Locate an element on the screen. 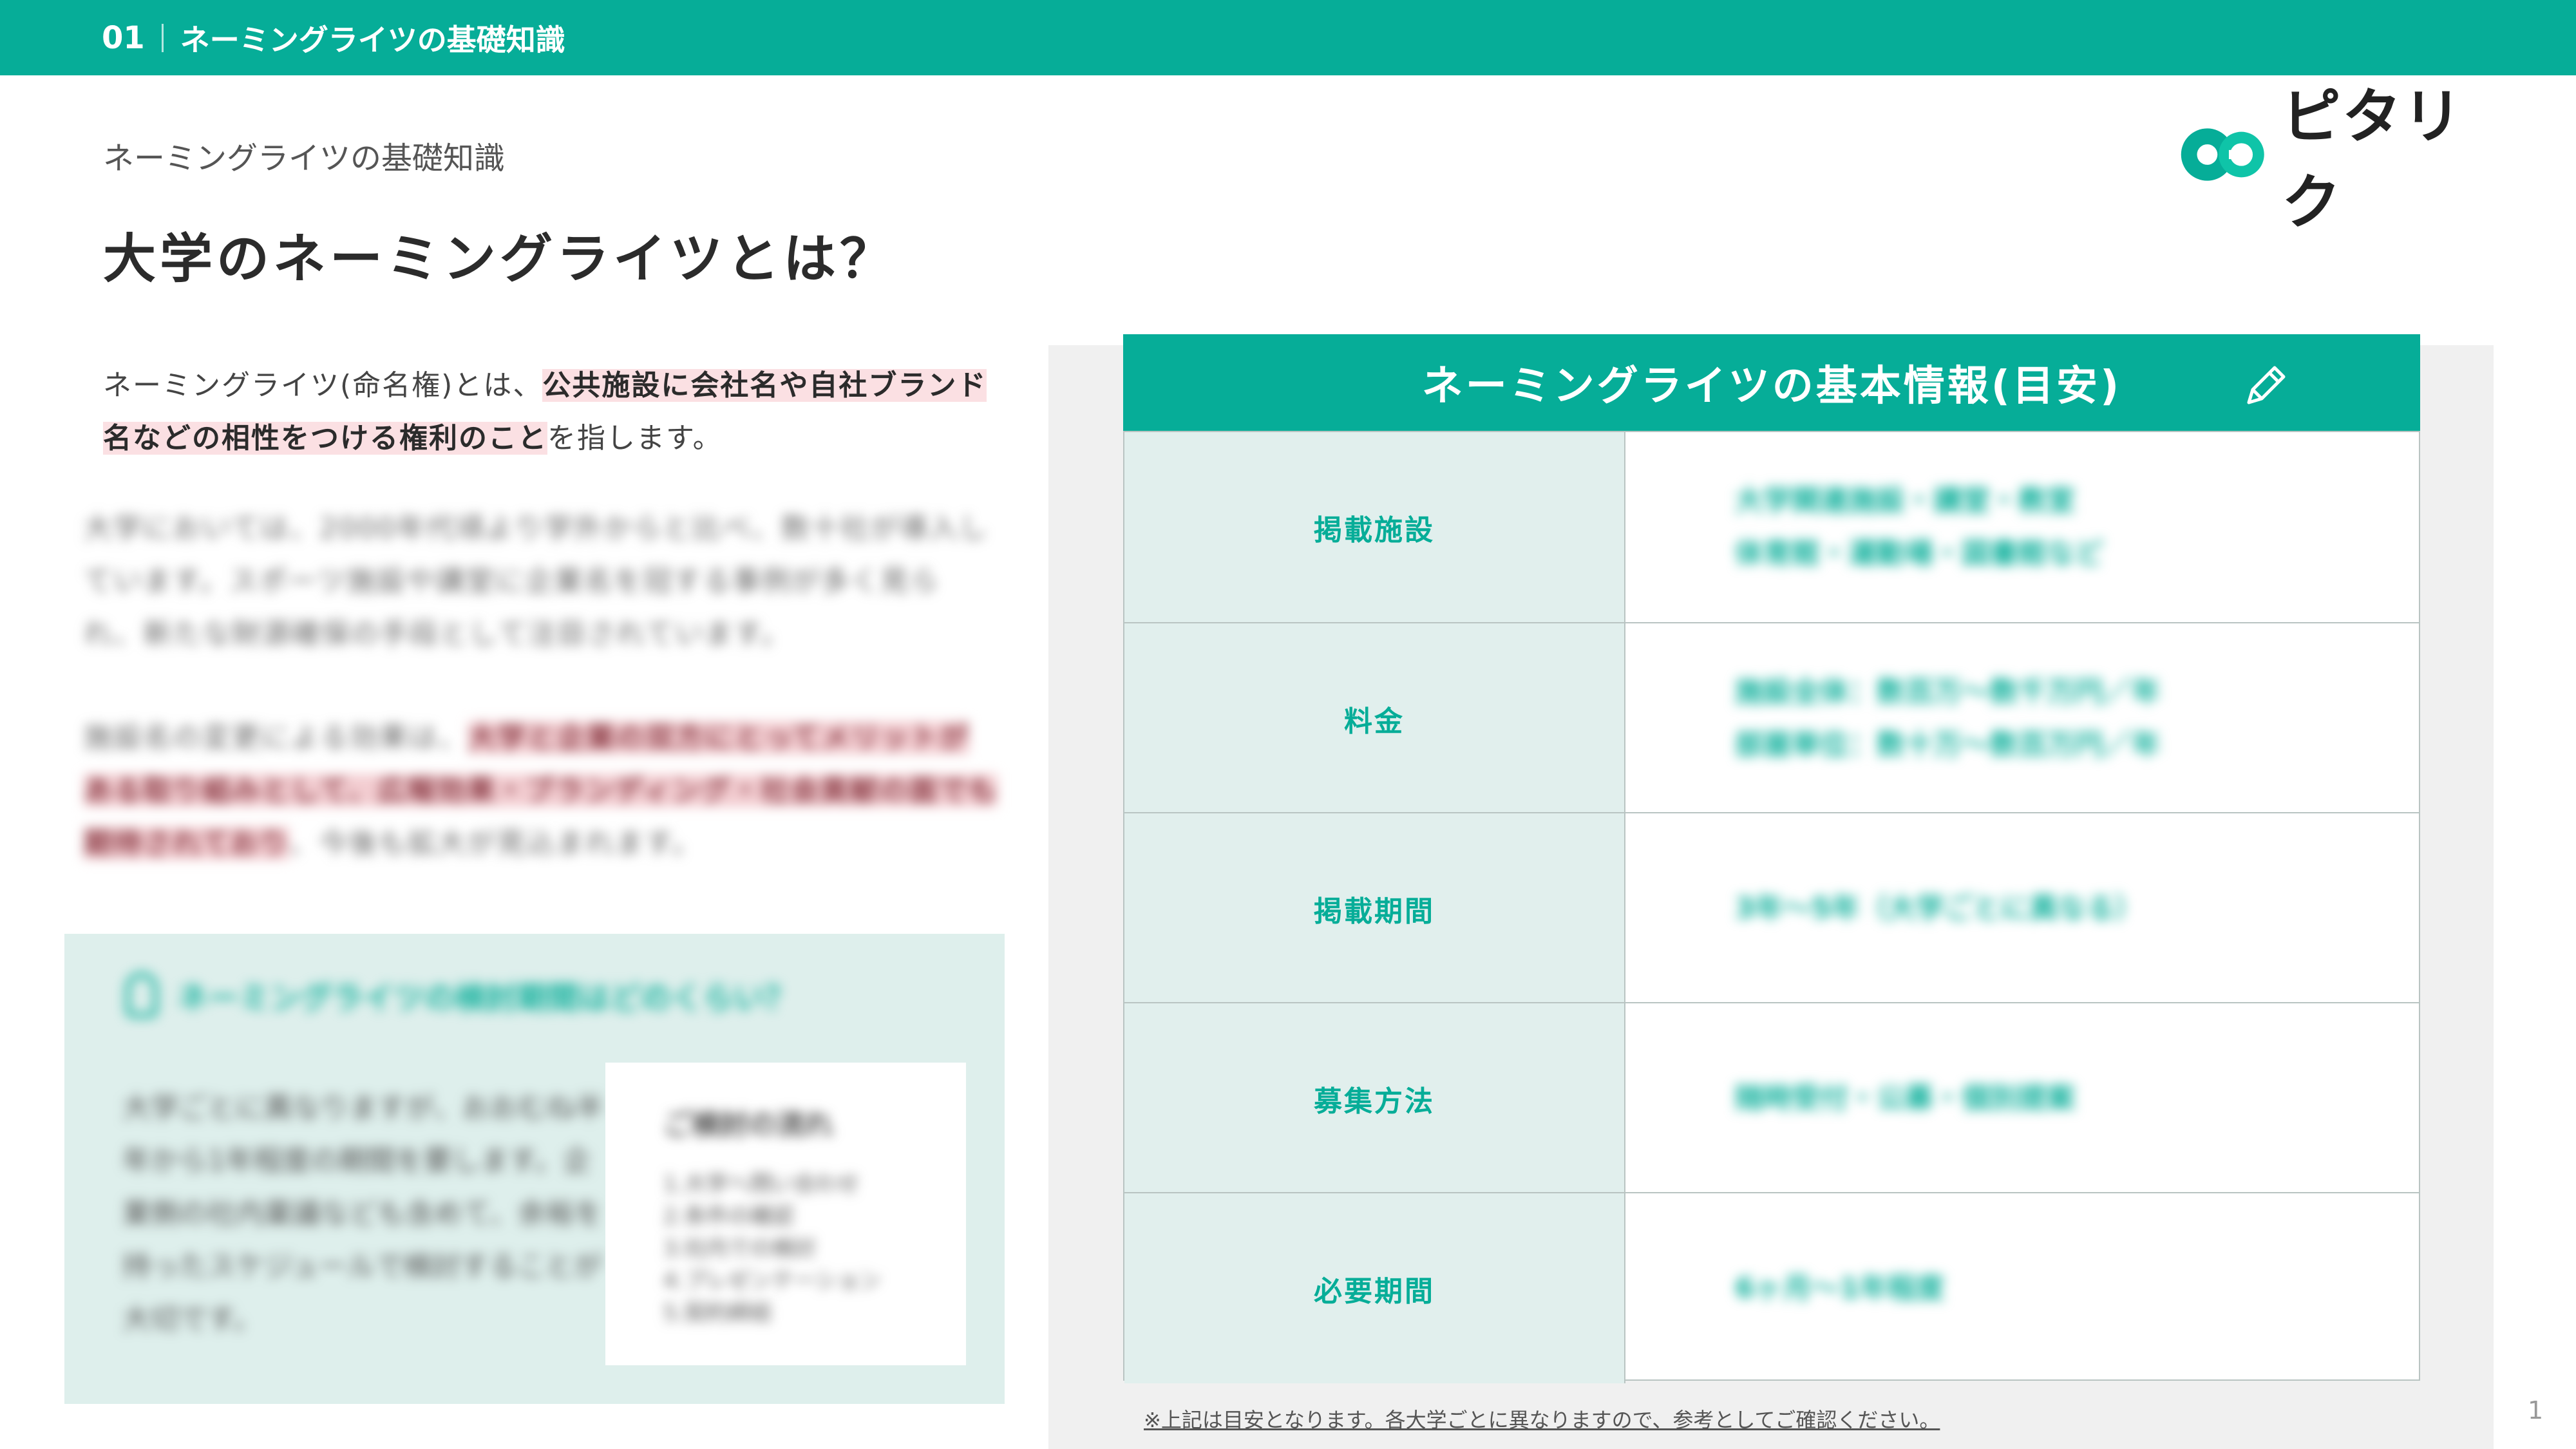  row-label: 募集方法 is located at coordinates (1374, 1098).